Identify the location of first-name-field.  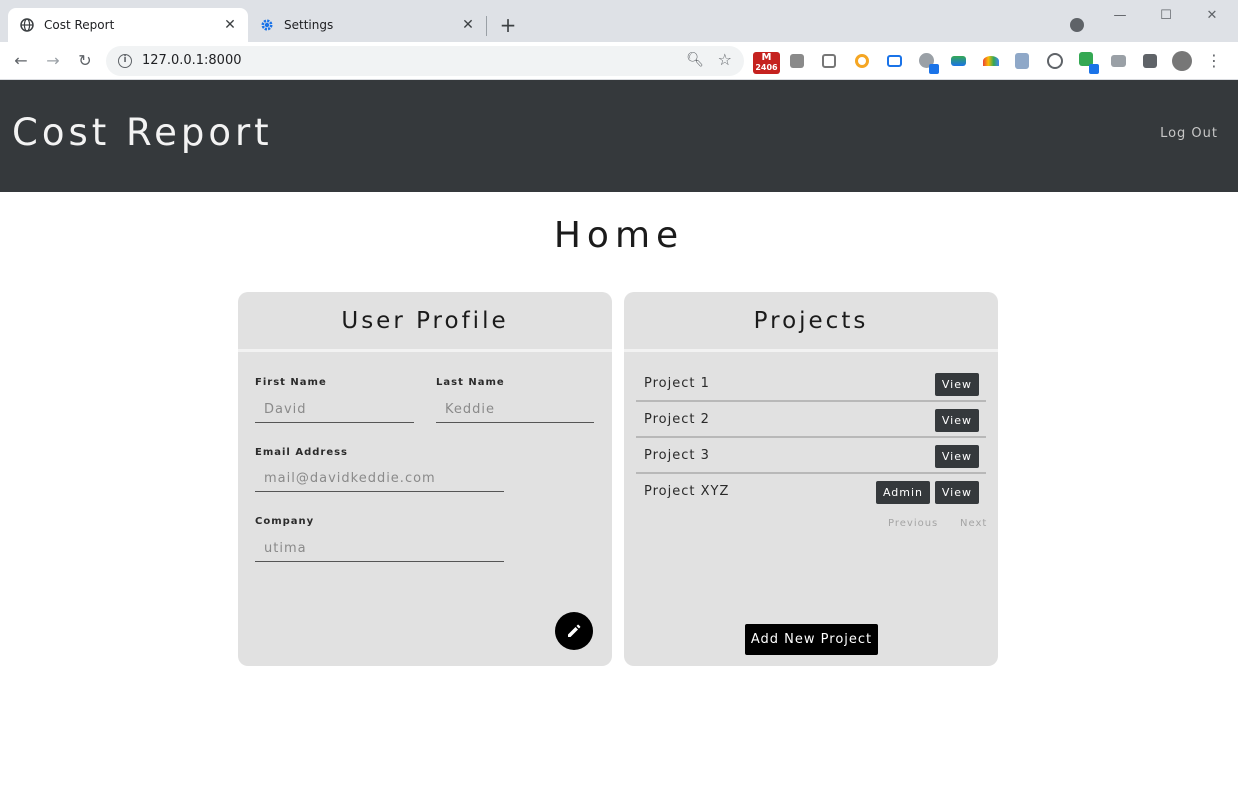
(334, 410).